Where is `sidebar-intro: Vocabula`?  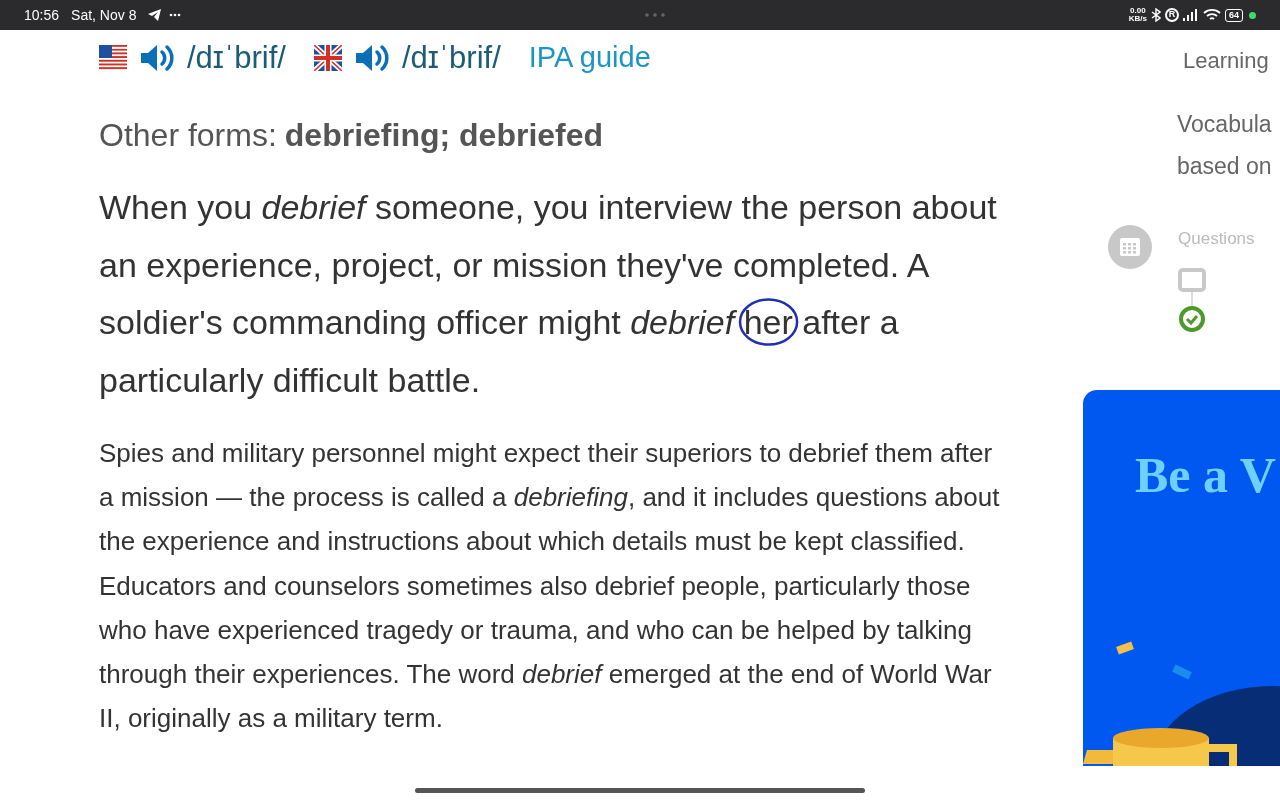
sidebar-intro: Vocabula is located at coordinates (1225, 124).